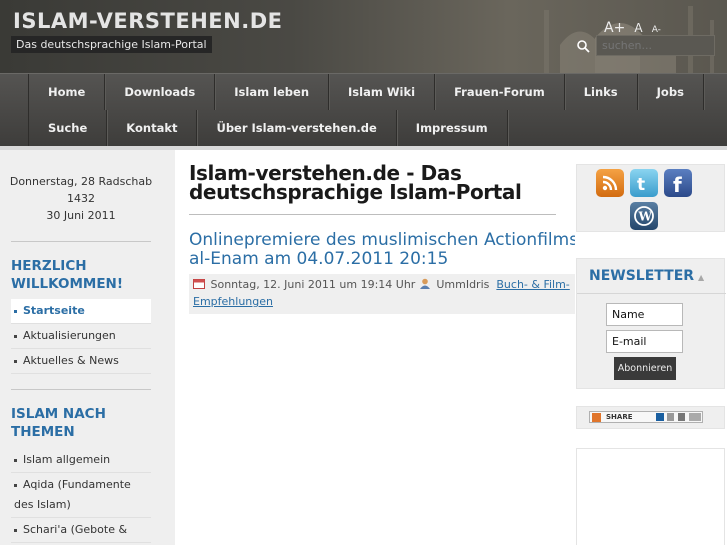 Image resolution: width=727 pixels, height=545 pixels. I want to click on site-title: ISLAM-VERSTEHEN.DE, so click(147, 21).